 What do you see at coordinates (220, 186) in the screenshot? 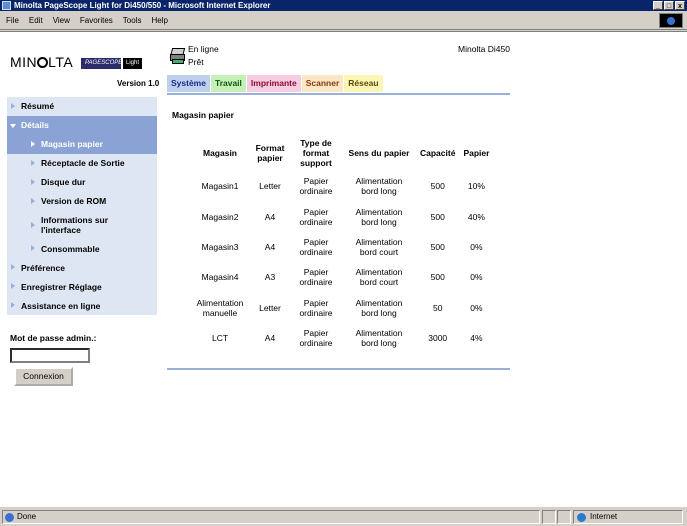
I see `cell-magasin: Magasin1` at bounding box center [220, 186].